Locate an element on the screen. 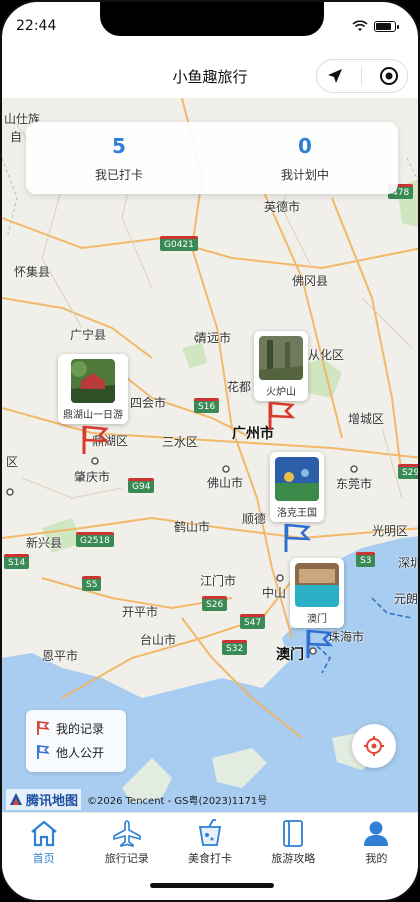 This screenshot has height=902, width=420. map-marker-macau: 澳门 is located at coordinates (317, 593).